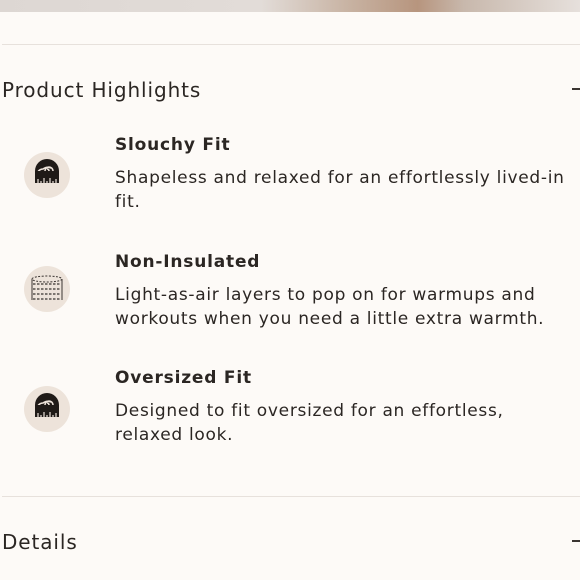 The height and width of the screenshot is (580, 580). I want to click on product-highlights-title: Product Highlights, so click(102, 90).